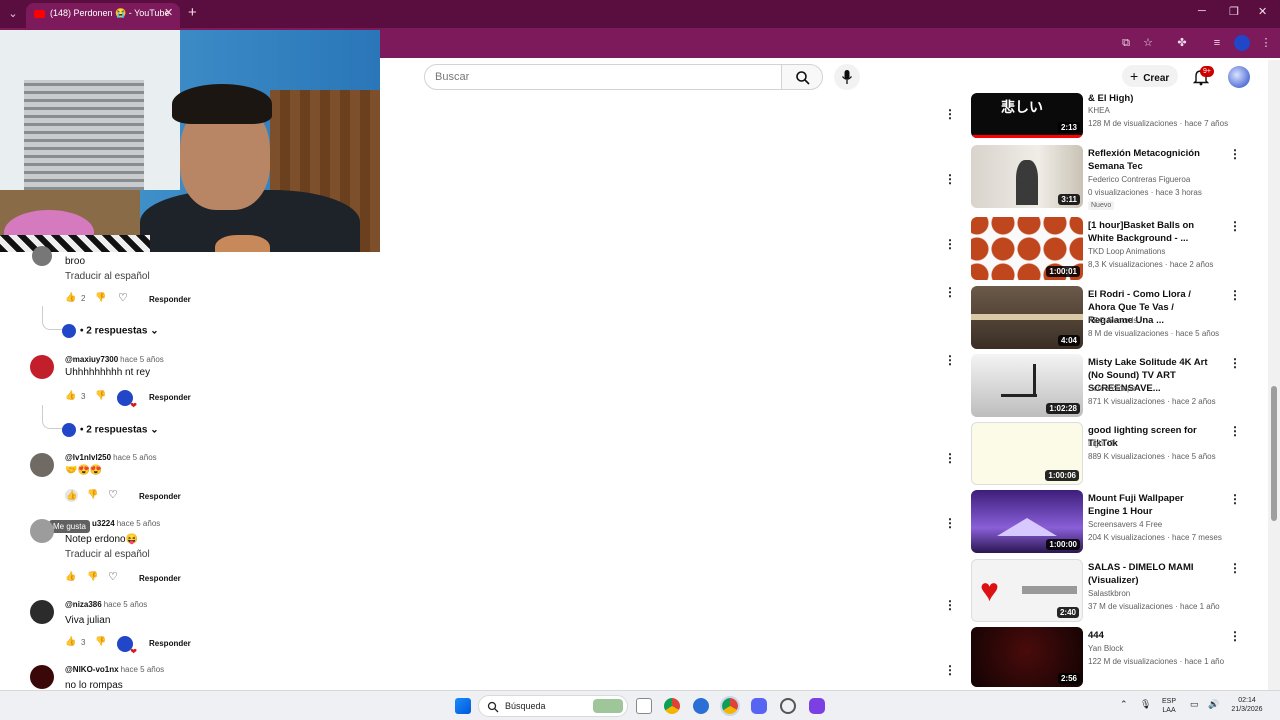 The height and width of the screenshot is (720, 1280). Describe the element at coordinates (168, 12) in the screenshot. I see `tab-close-icon: ✕` at that location.